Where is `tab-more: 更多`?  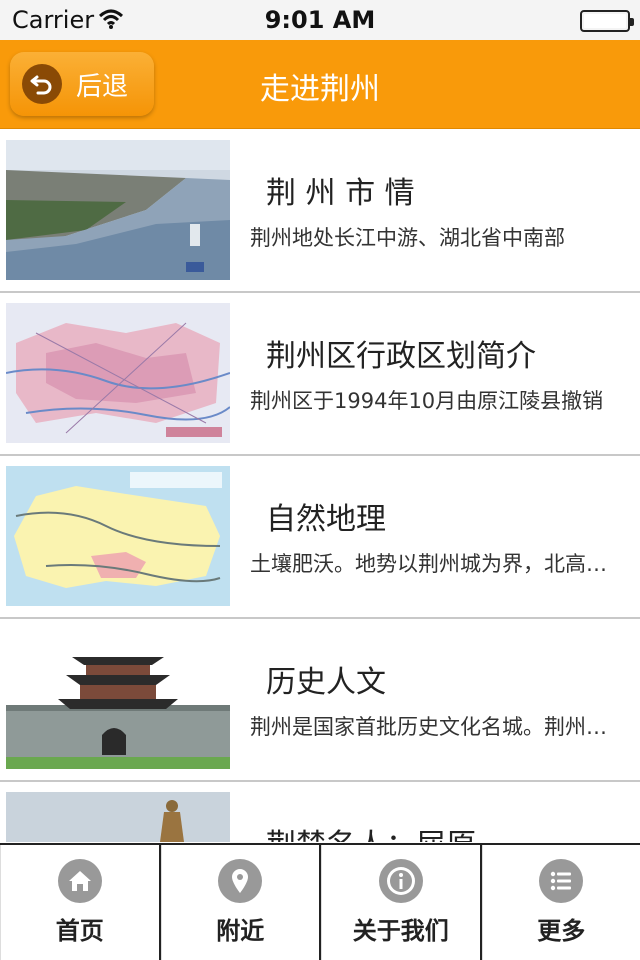 tab-more: 更多 is located at coordinates (560, 902).